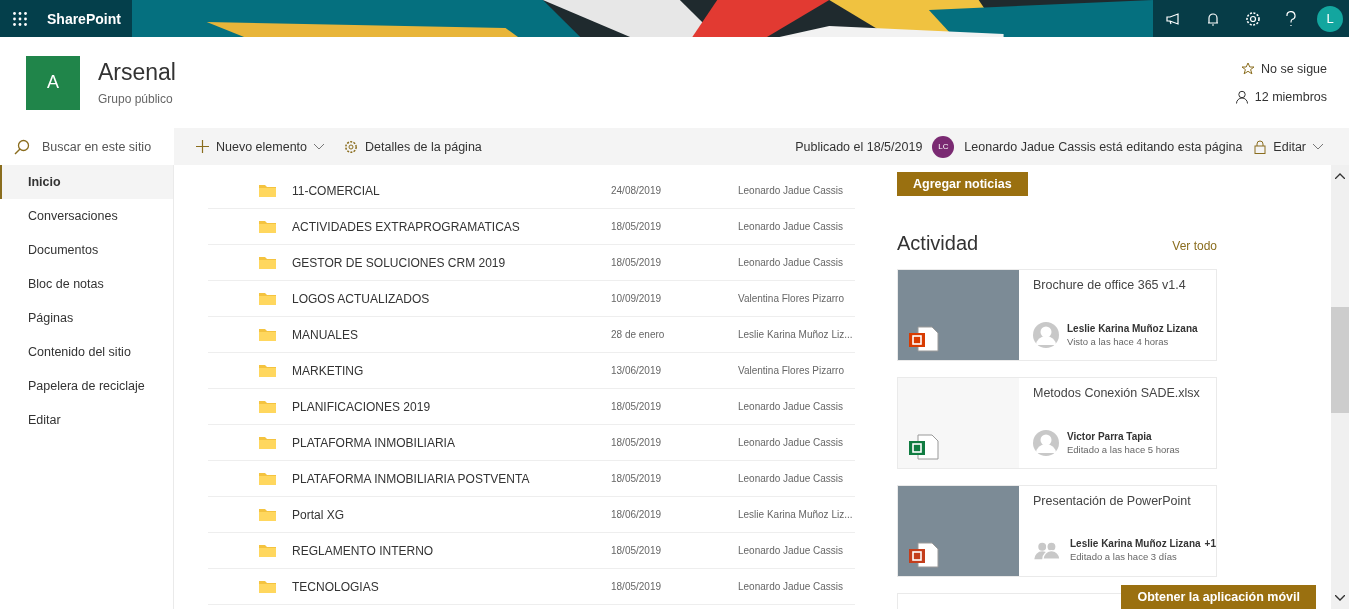  I want to click on nav-link: Contenido del sitio, so click(86, 352).